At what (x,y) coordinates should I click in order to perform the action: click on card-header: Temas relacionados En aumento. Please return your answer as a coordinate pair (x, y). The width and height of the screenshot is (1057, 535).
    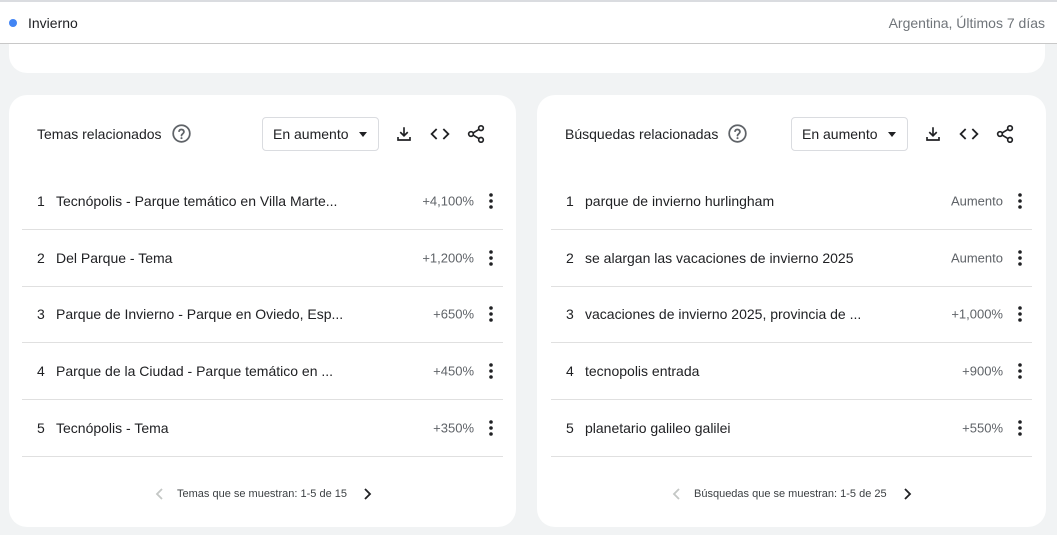
    Looking at the image, I should click on (262, 134).